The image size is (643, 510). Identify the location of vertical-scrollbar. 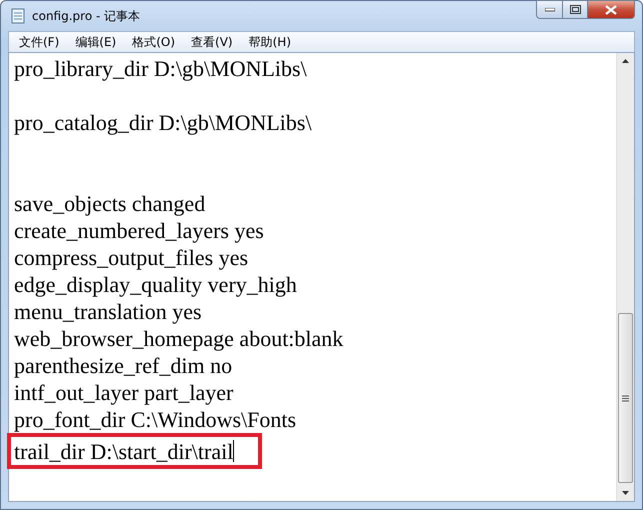
(625, 277).